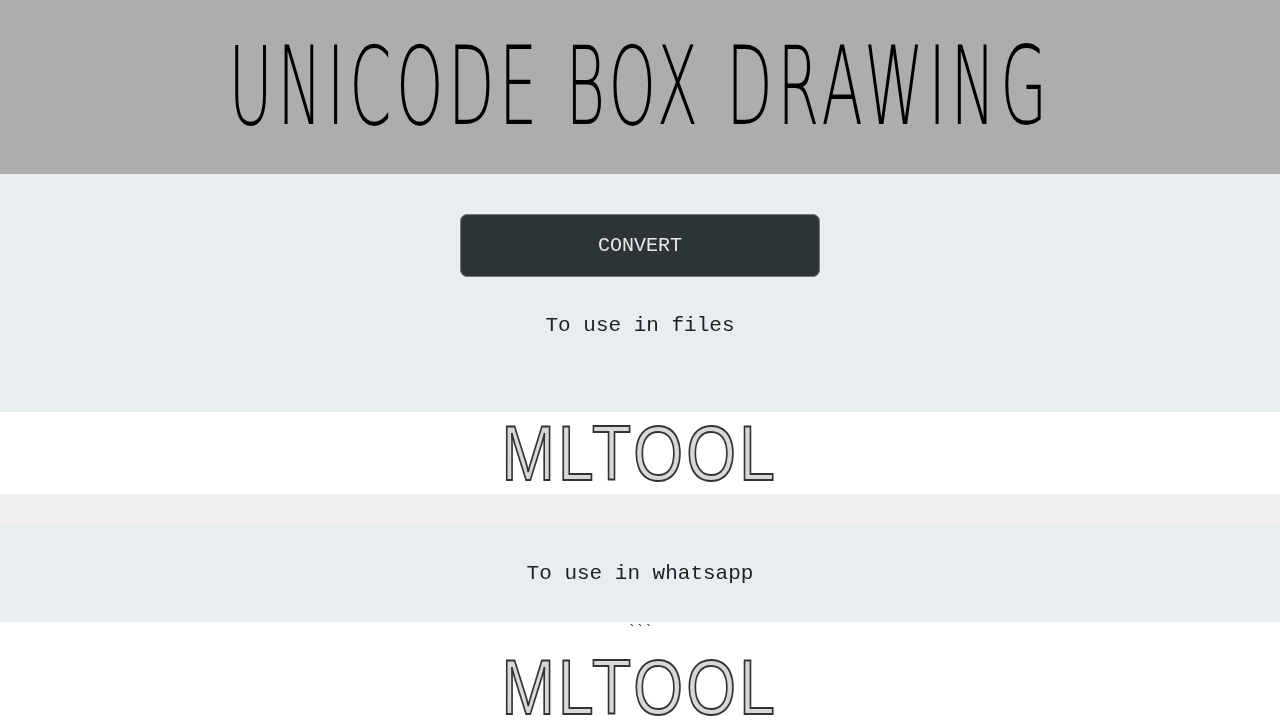 The image size is (1280, 720). Describe the element at coordinates (640, 573) in the screenshot. I see `section-label: To use in whatsapp` at that location.